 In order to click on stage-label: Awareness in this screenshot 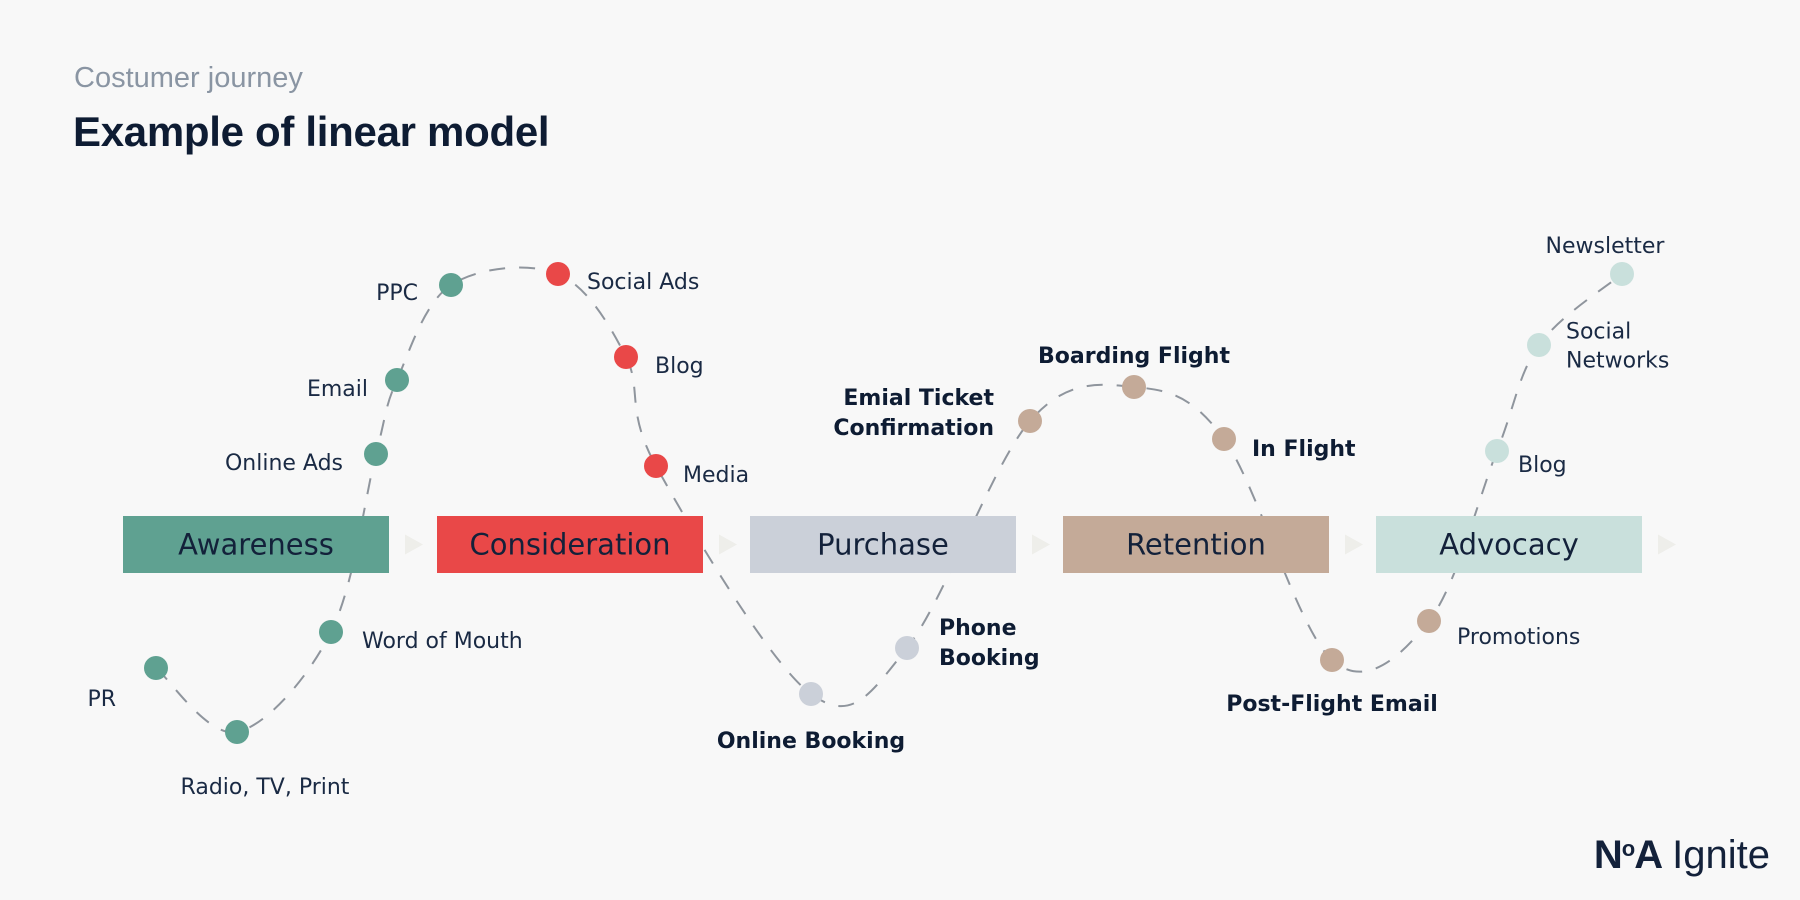, I will do `click(256, 545)`.